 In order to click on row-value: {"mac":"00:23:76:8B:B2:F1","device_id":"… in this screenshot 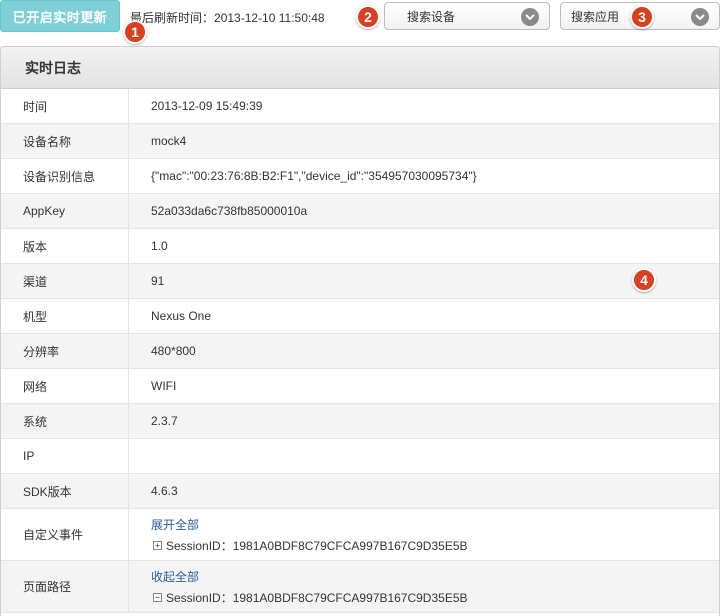, I will do `click(314, 176)`.